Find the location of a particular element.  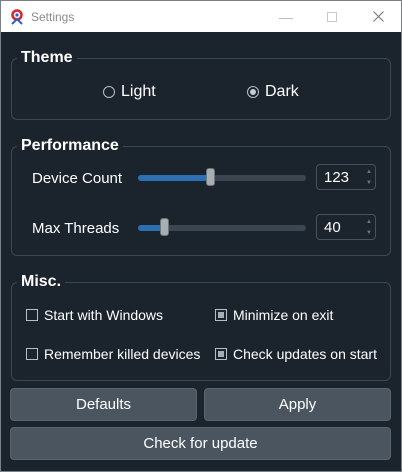

maximize-icon is located at coordinates (332, 16).